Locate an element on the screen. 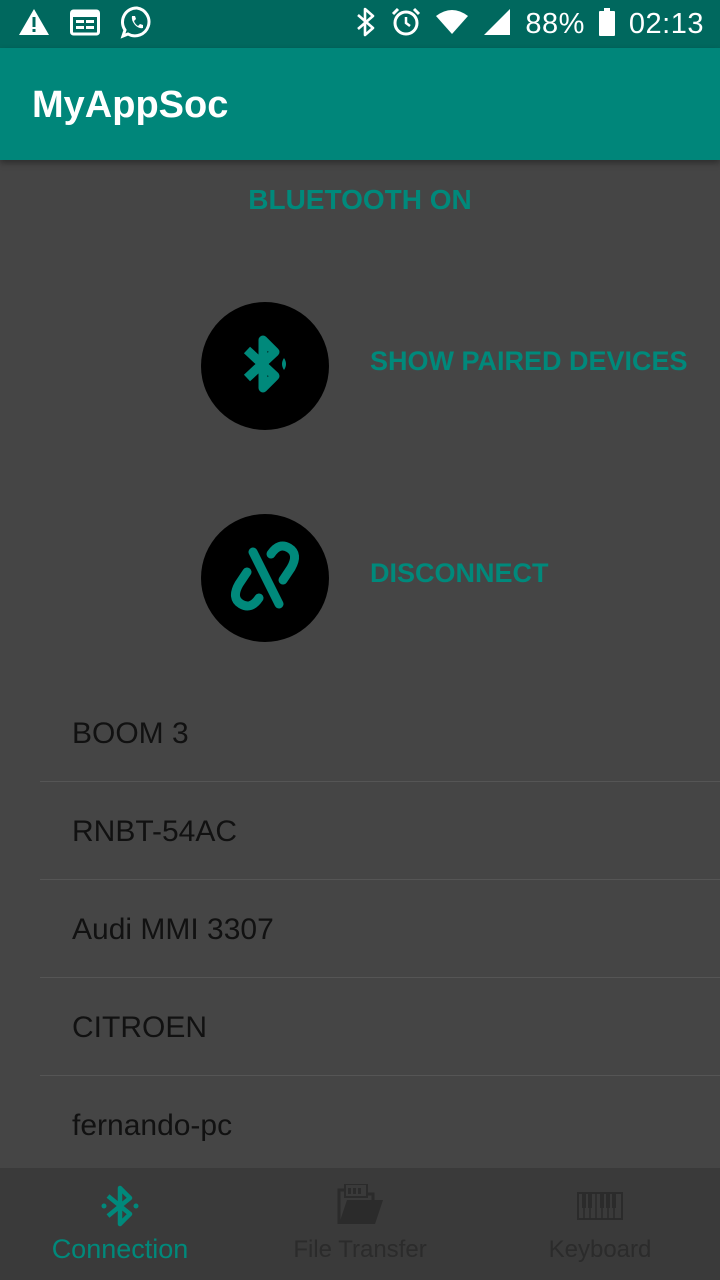 The width and height of the screenshot is (720, 1280). app-title: MyAppSoc is located at coordinates (130, 105).